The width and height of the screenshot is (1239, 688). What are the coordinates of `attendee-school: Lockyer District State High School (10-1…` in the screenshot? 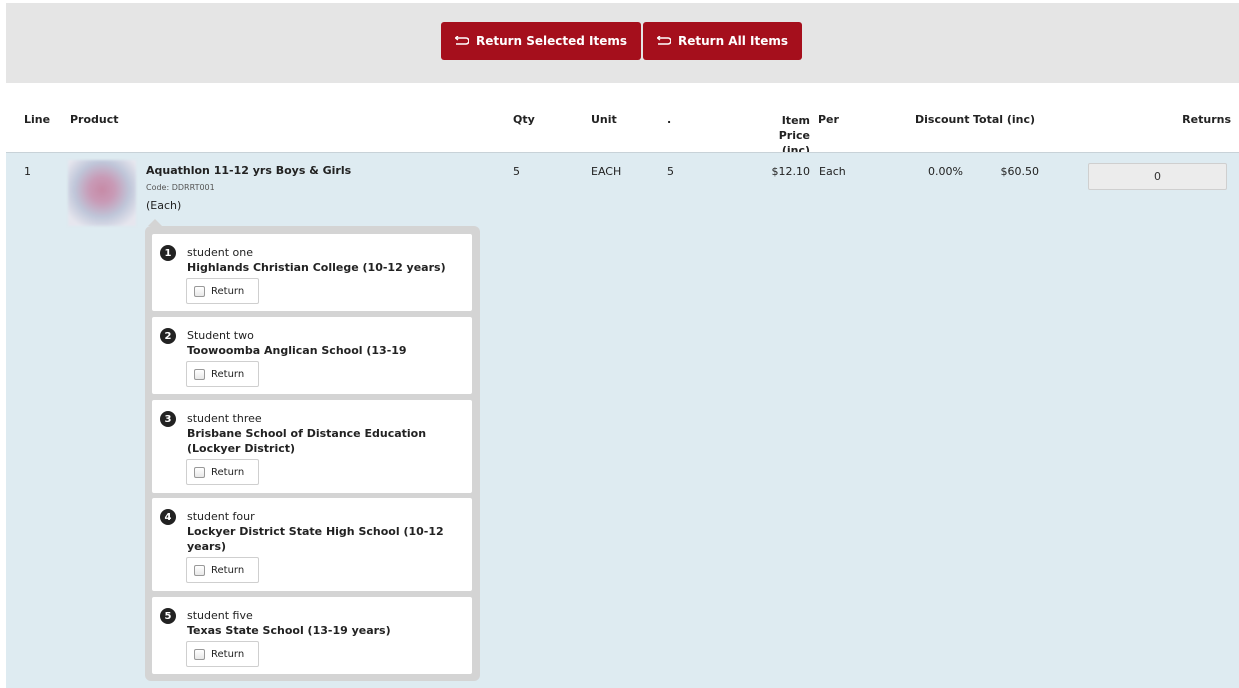 It's located at (317, 539).